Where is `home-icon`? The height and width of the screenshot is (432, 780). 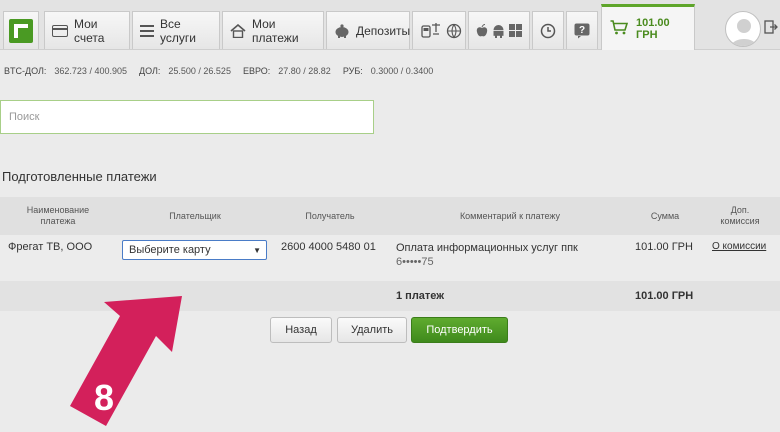
home-icon is located at coordinates (238, 30).